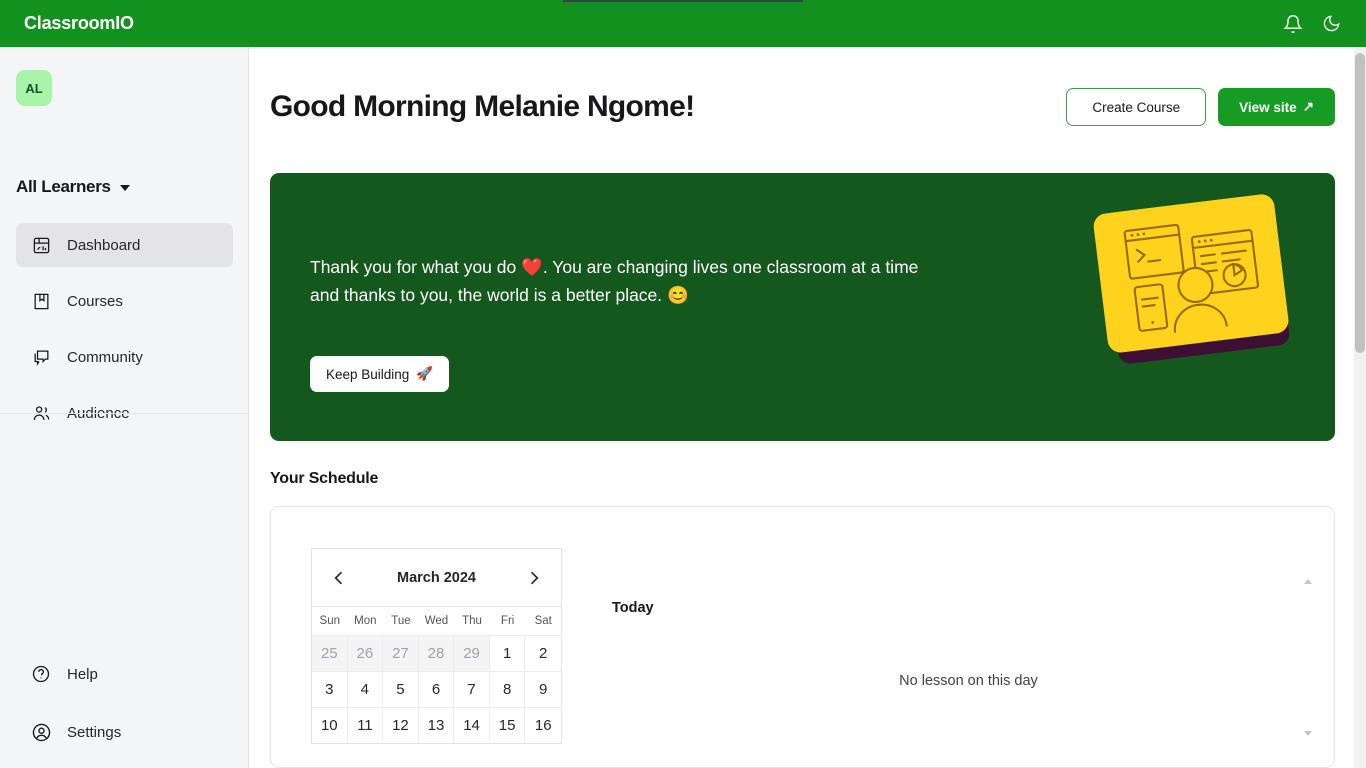  Describe the element at coordinates (507, 689) in the screenshot. I see `calendar-day-cell: 8` at that location.